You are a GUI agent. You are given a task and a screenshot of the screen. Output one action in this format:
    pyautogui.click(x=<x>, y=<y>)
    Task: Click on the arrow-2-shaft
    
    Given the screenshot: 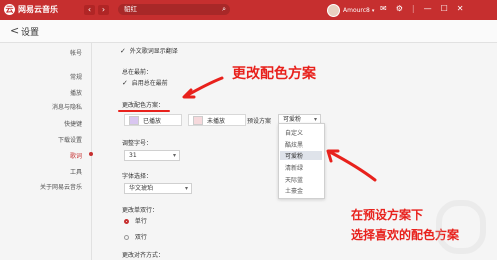 What is the action you would take?
    pyautogui.click(x=352, y=166)
    